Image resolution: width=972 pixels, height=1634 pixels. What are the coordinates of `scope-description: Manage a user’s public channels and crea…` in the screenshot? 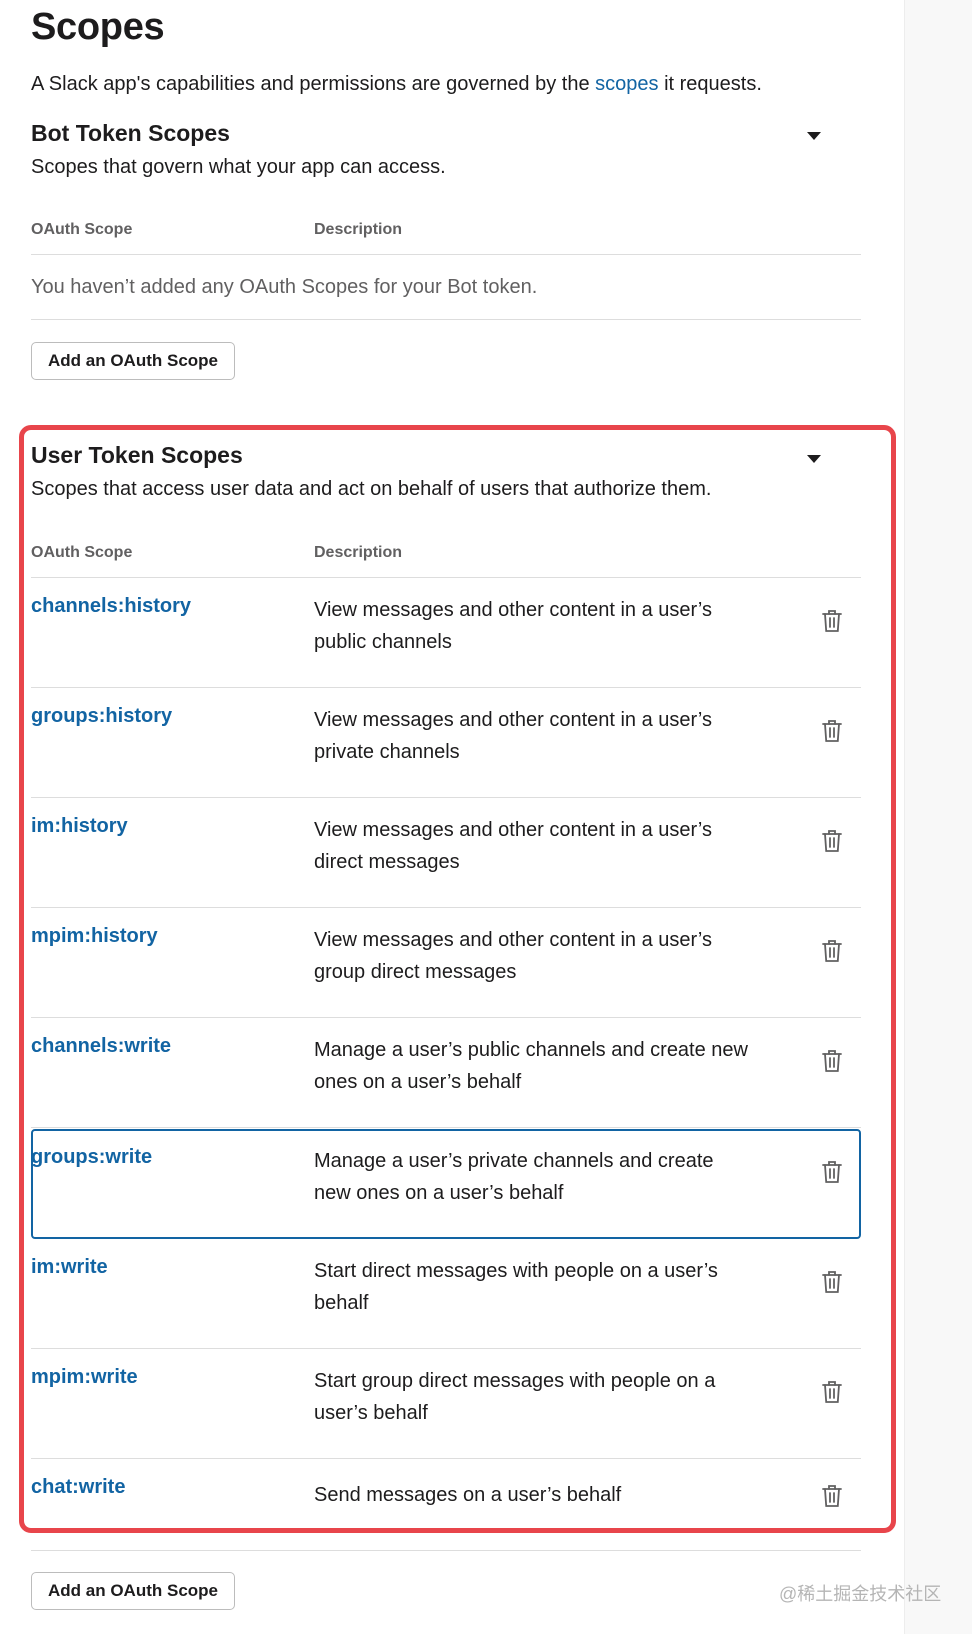 It's located at (531, 1066).